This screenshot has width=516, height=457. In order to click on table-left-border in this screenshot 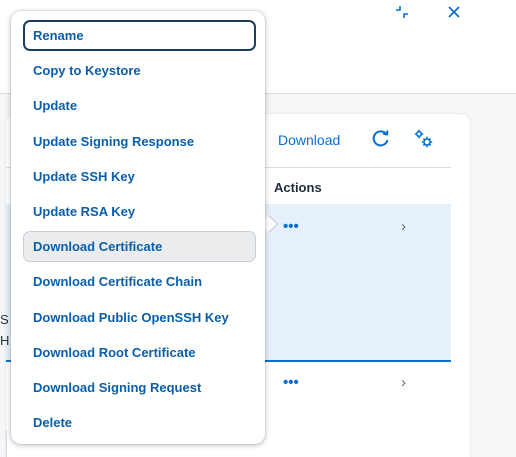, I will do `click(6, 443)`.